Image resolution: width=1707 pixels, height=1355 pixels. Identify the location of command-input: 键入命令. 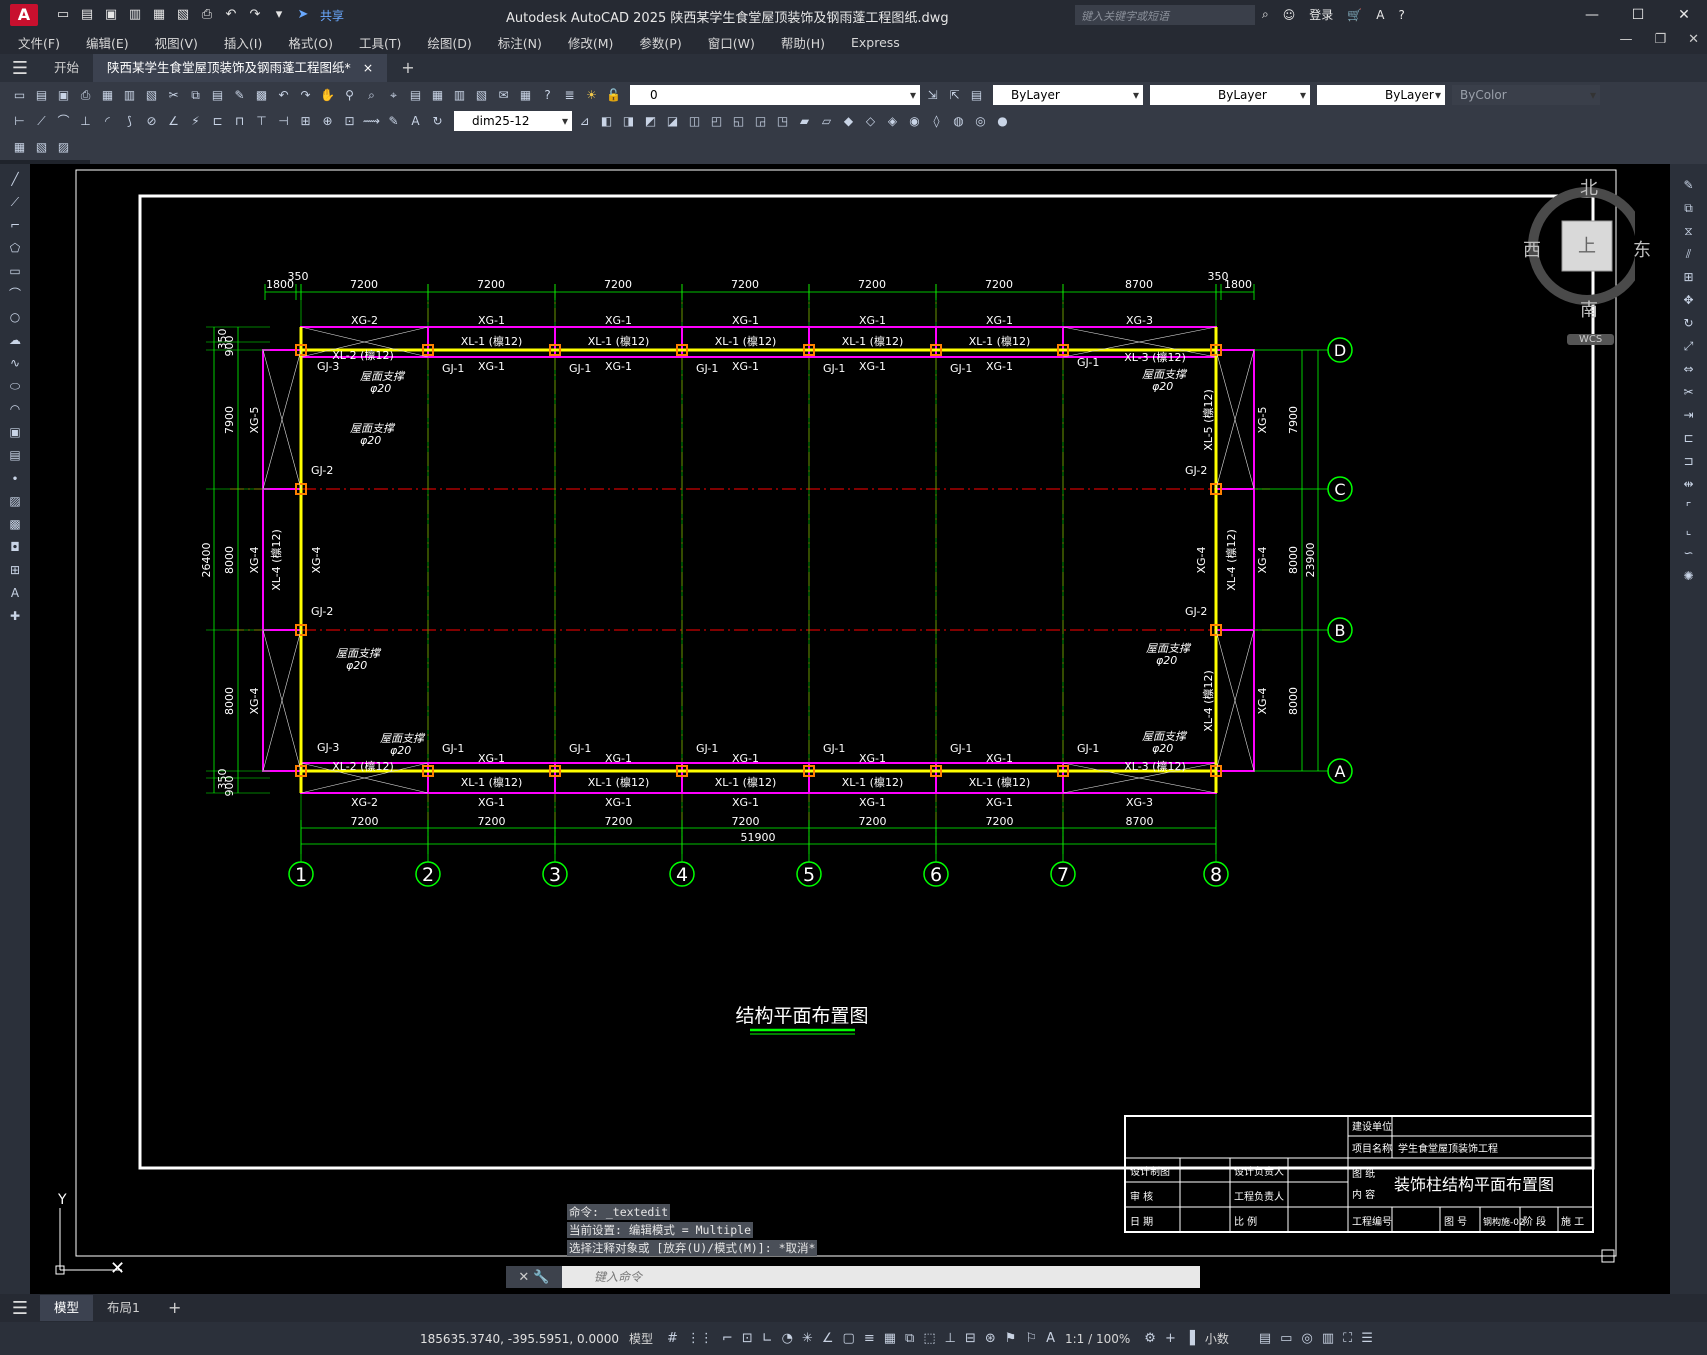
(881, 1277).